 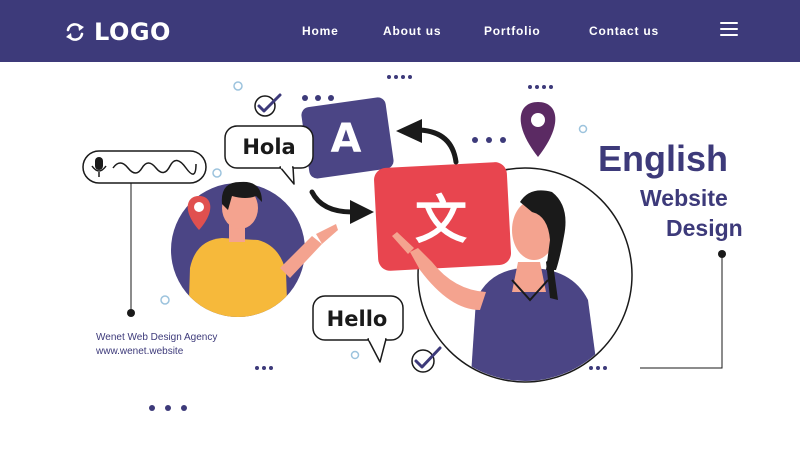 What do you see at coordinates (75, 32) in the screenshot?
I see `sync-arrows-icon` at bounding box center [75, 32].